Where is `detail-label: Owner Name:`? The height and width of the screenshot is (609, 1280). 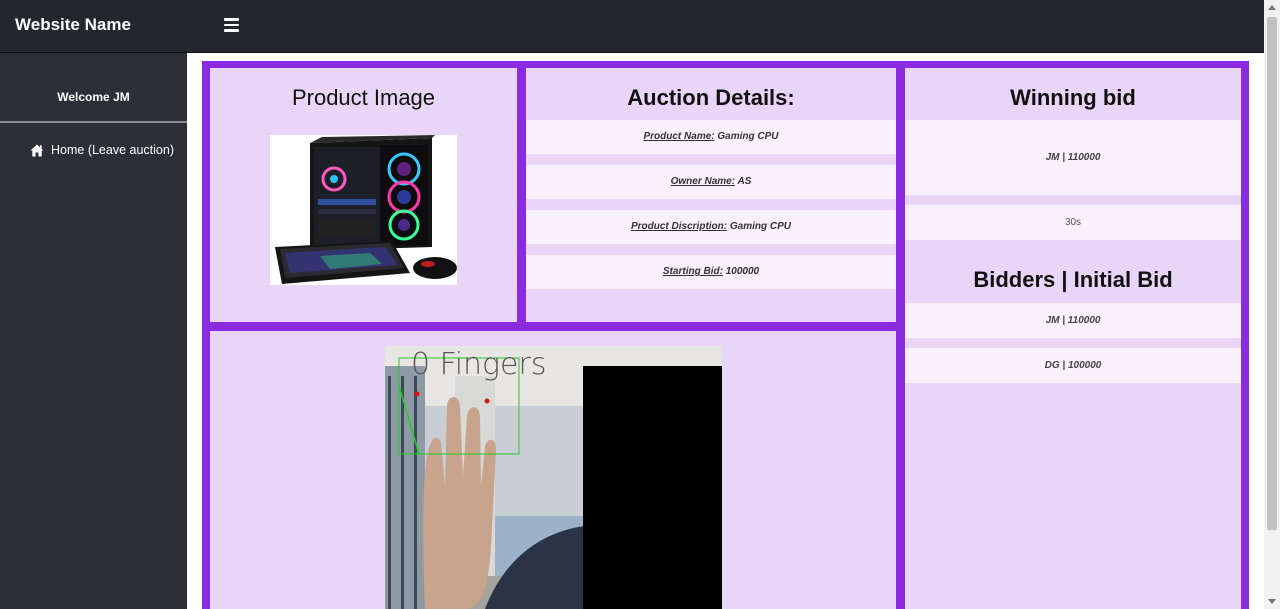
detail-label: Owner Name: is located at coordinates (703, 181).